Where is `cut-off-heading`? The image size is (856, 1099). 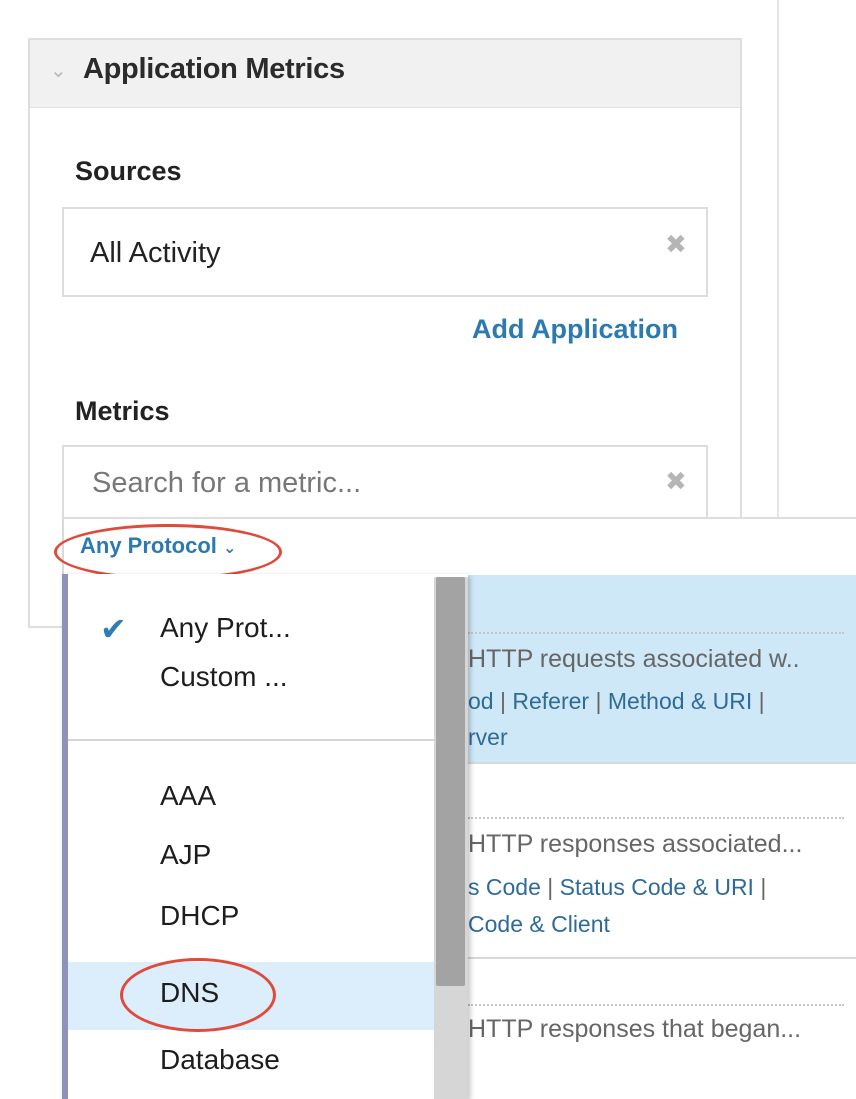
cut-off-heading is located at coordinates (230, 5).